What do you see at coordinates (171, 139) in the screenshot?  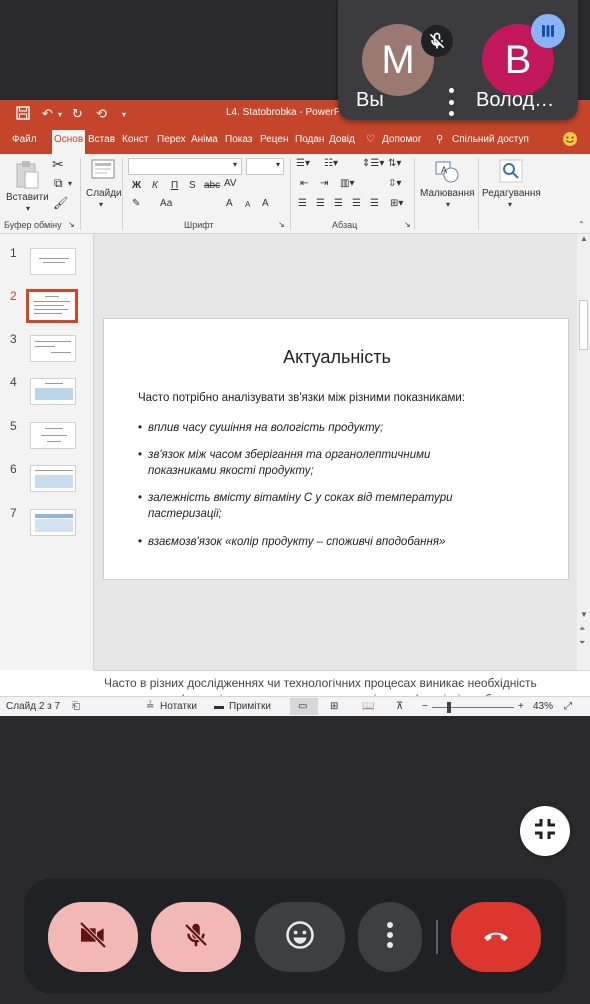 I see `tab-transitions: Перех` at bounding box center [171, 139].